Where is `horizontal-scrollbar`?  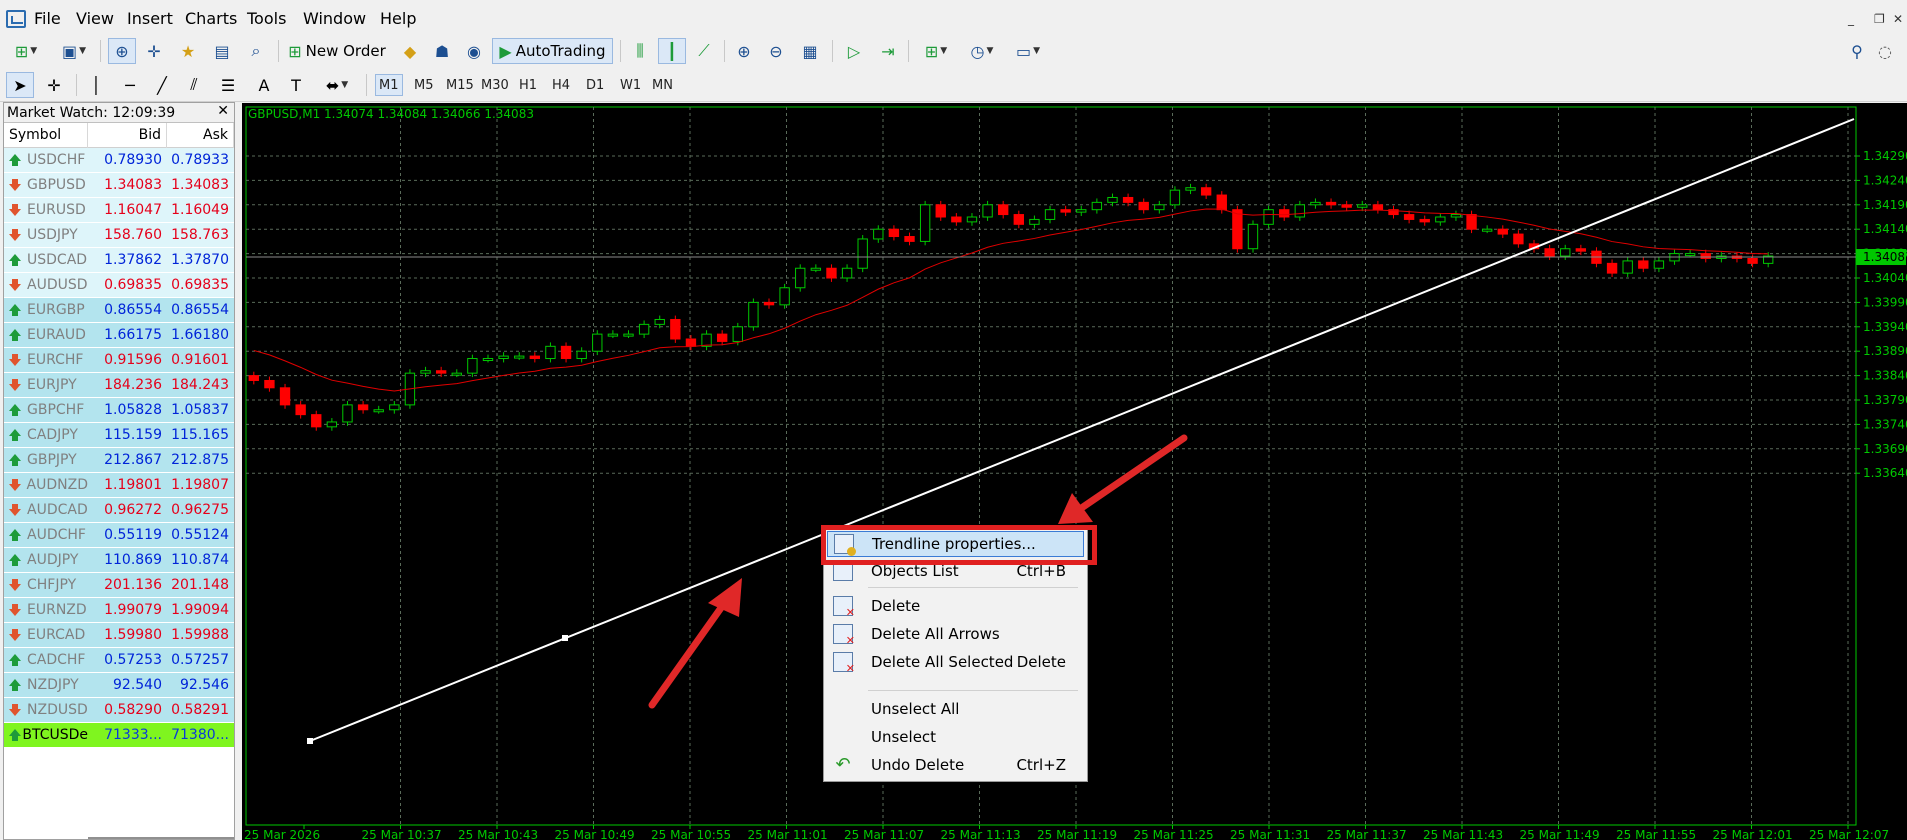 horizontal-scrollbar is located at coordinates (161, 838).